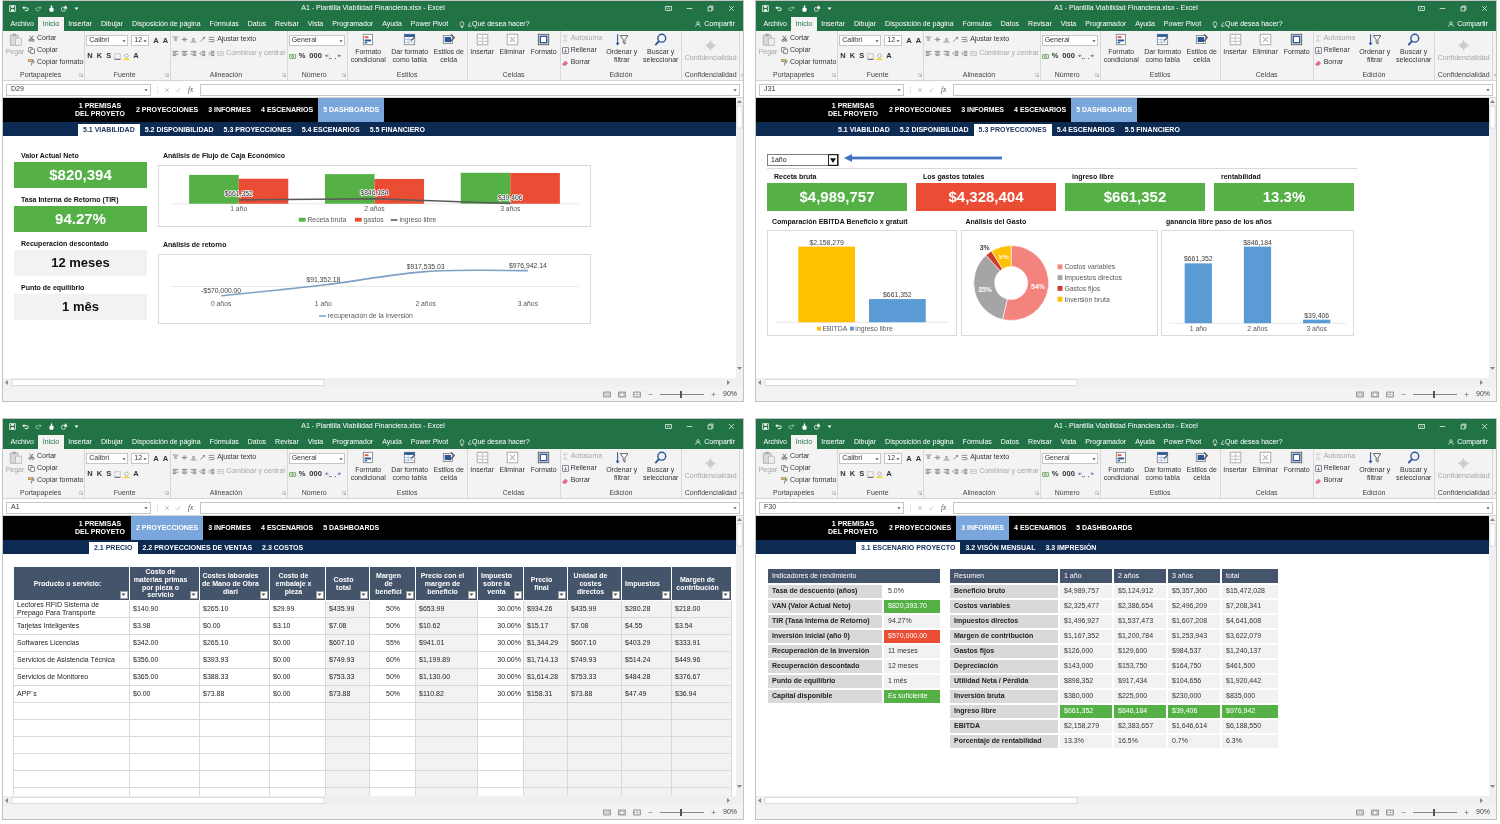 This screenshot has height=824, width=1500. Describe the element at coordinates (1492, 239) in the screenshot. I see `vertical-scrollbar` at that location.